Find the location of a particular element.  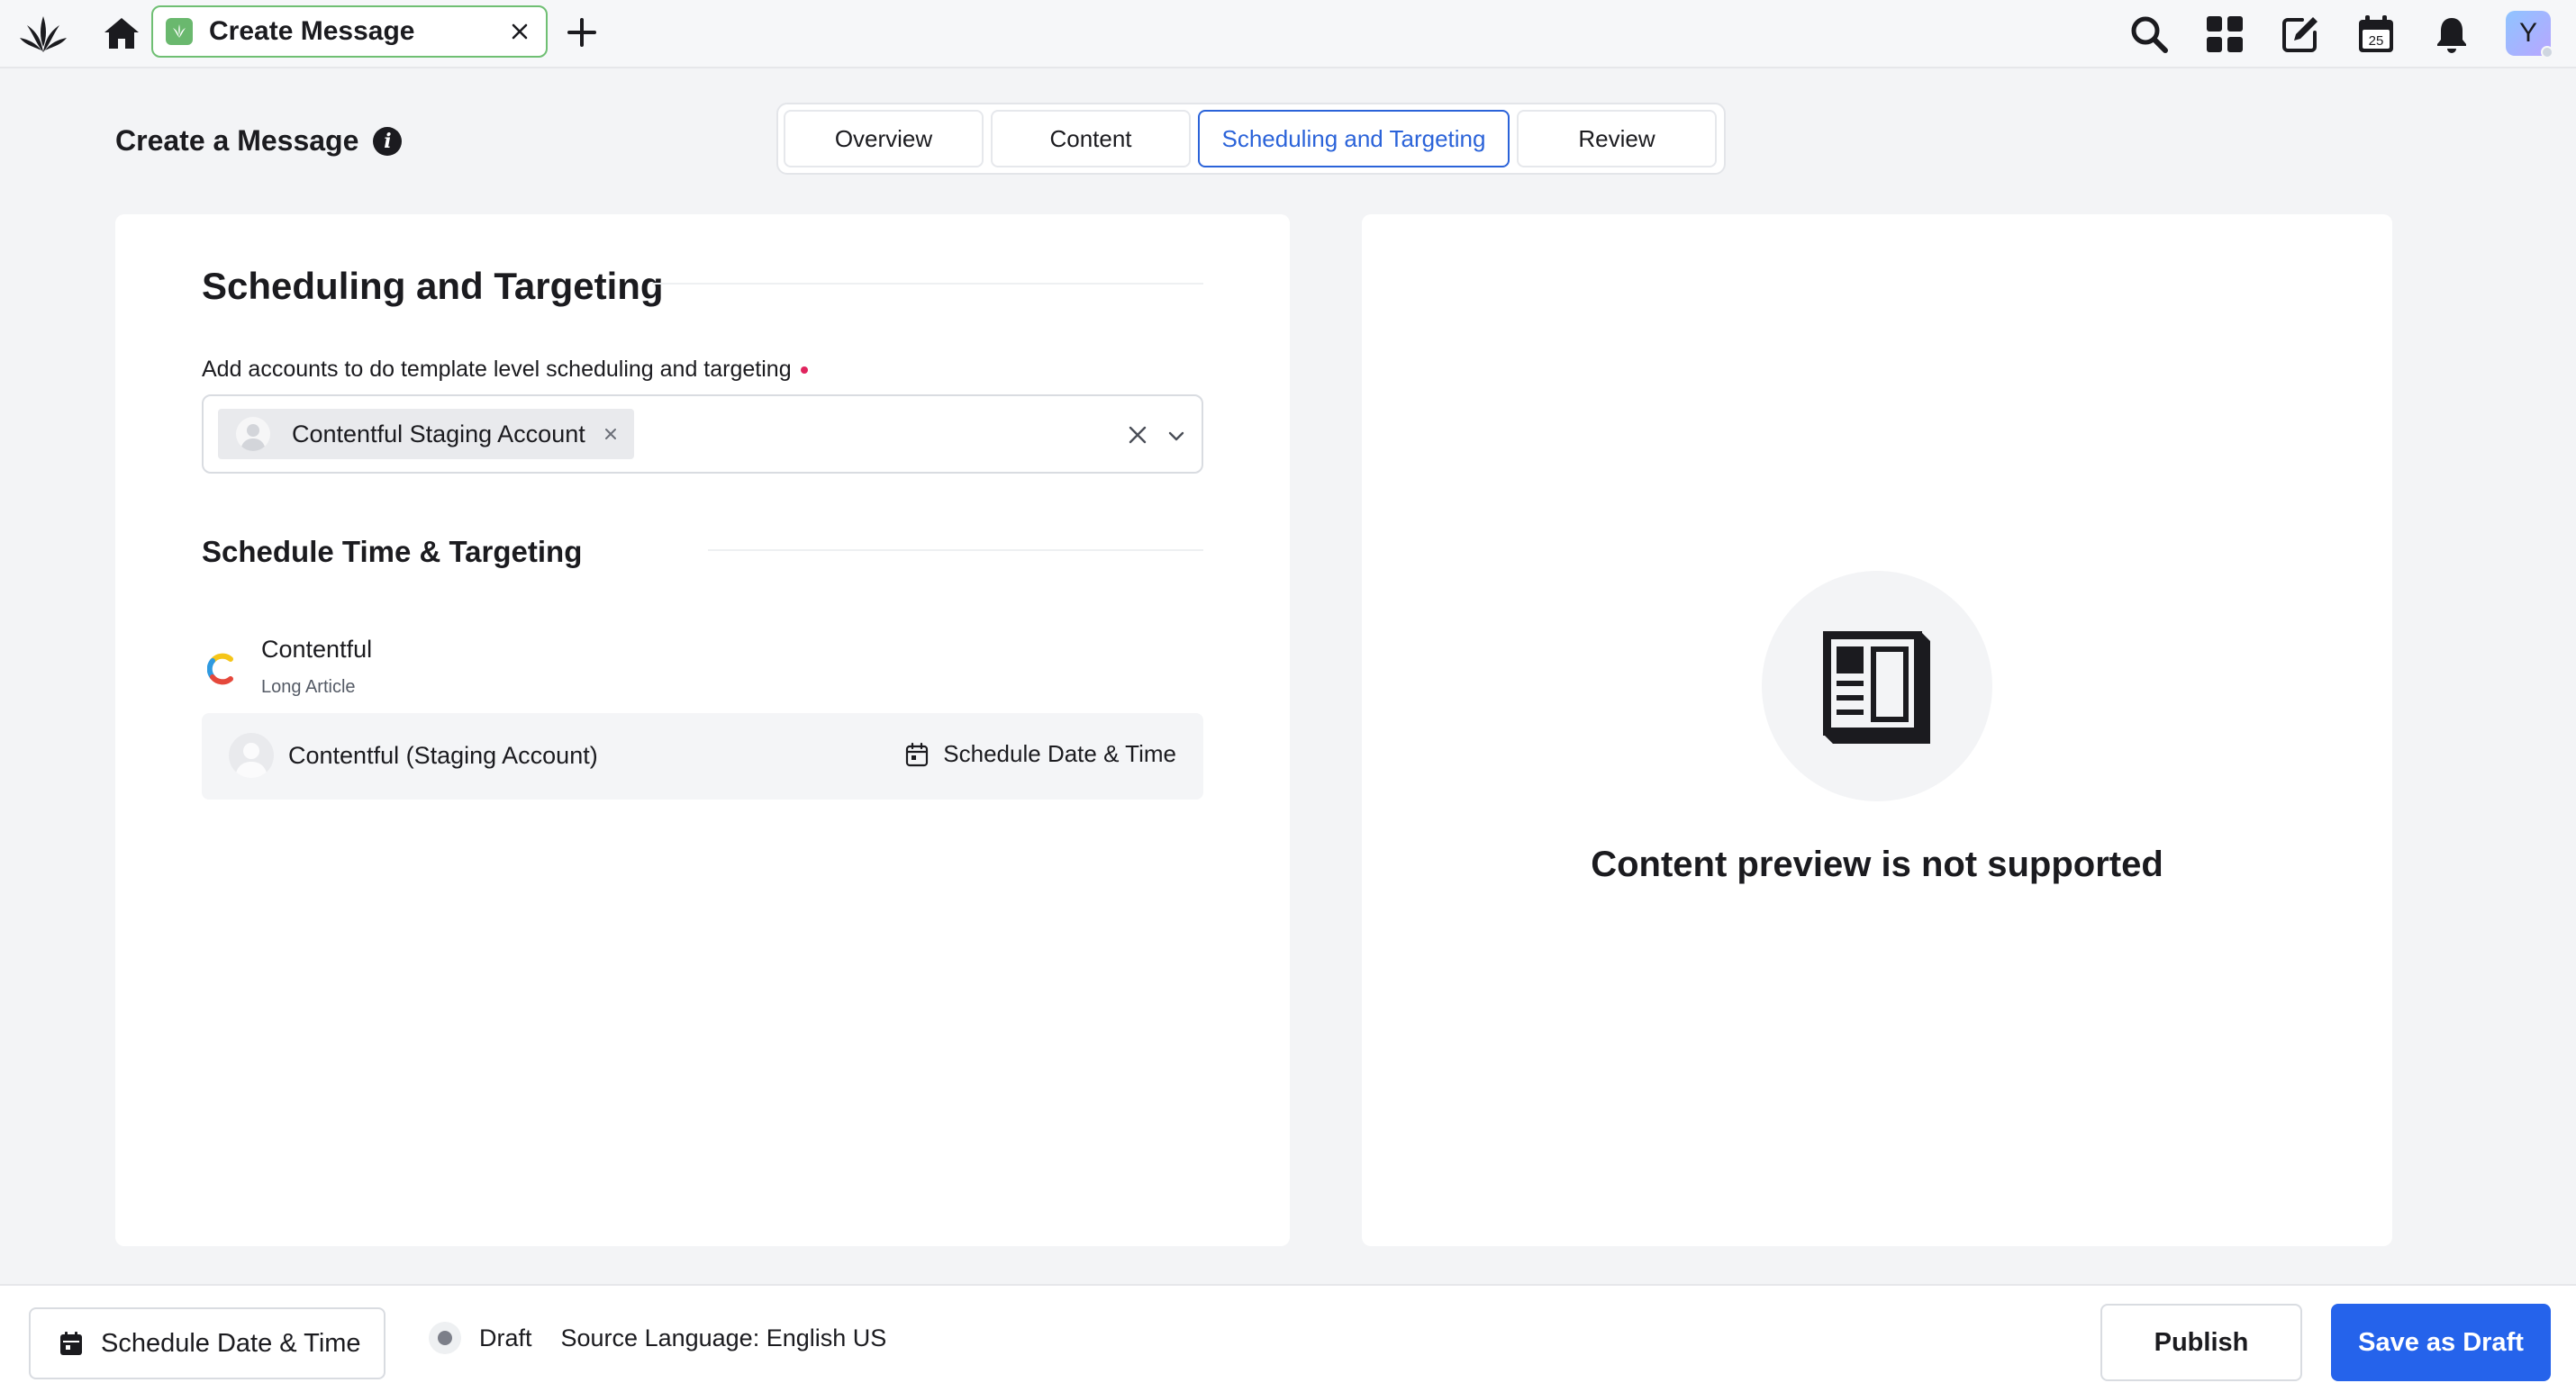

remove-chip-icon is located at coordinates (610, 434).